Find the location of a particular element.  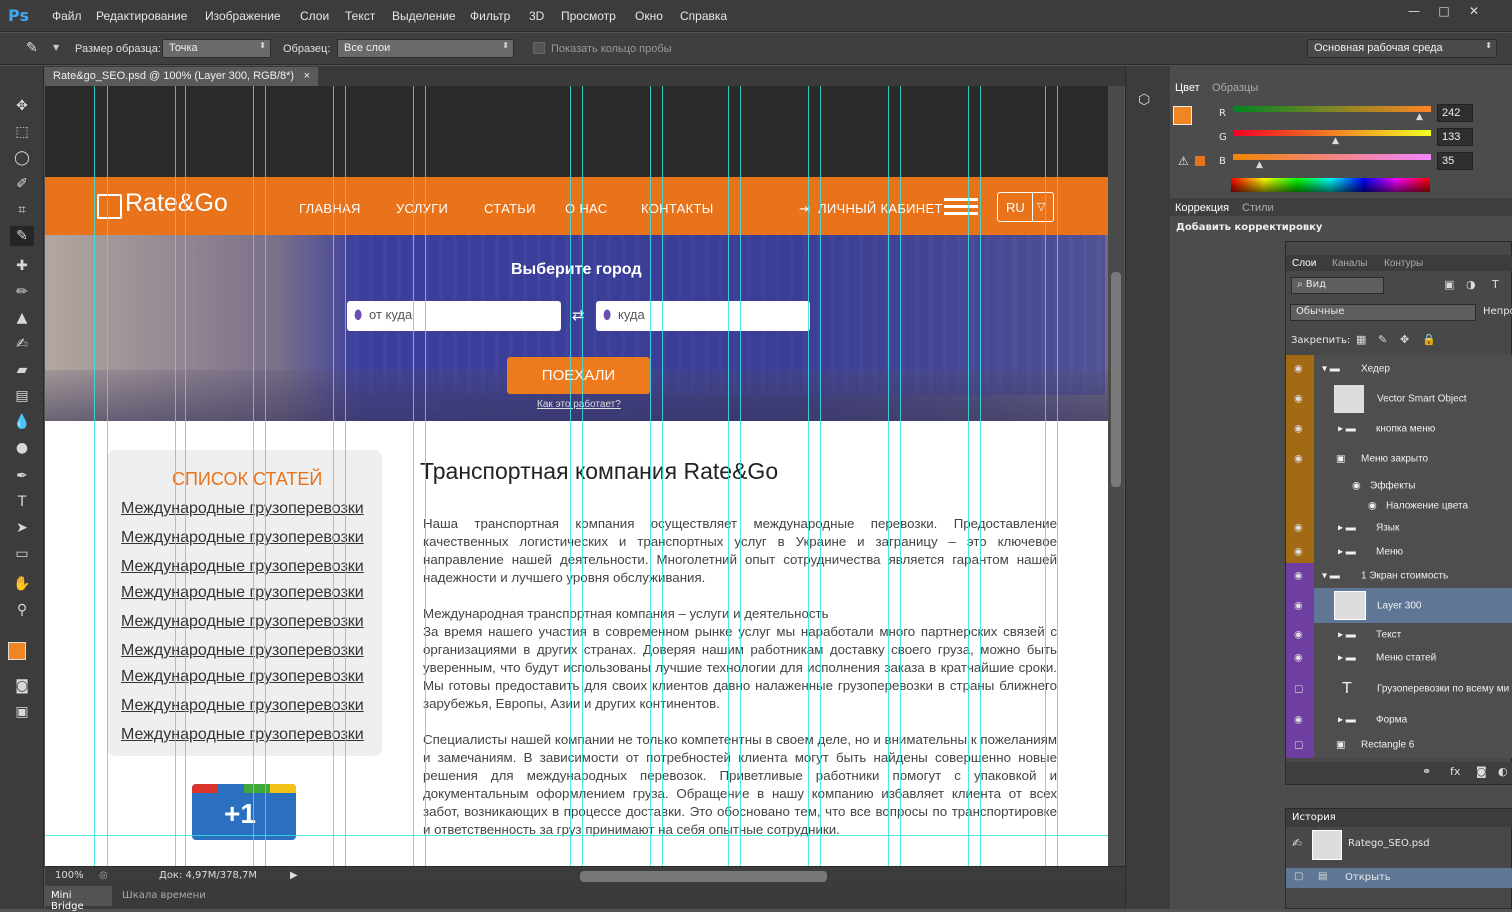

r-slider-handle: ▲ is located at coordinates (1419, 117).